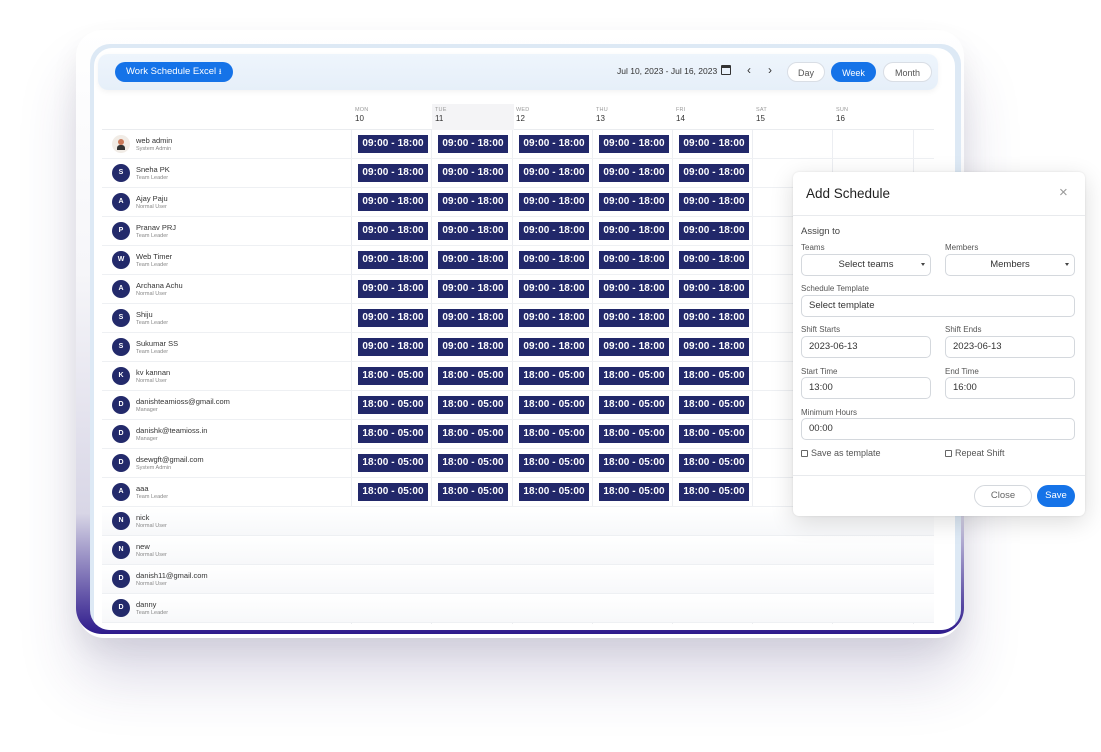 The height and width of the screenshot is (752, 1101). I want to click on prev-week-icon: ‹, so click(749, 70).